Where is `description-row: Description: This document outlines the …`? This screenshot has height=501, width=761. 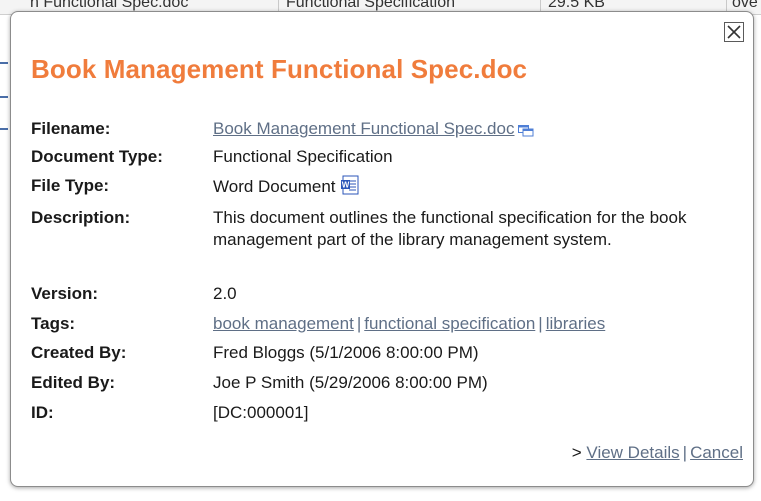 description-row: Description: This document outlines the … is located at coordinates (389, 245).